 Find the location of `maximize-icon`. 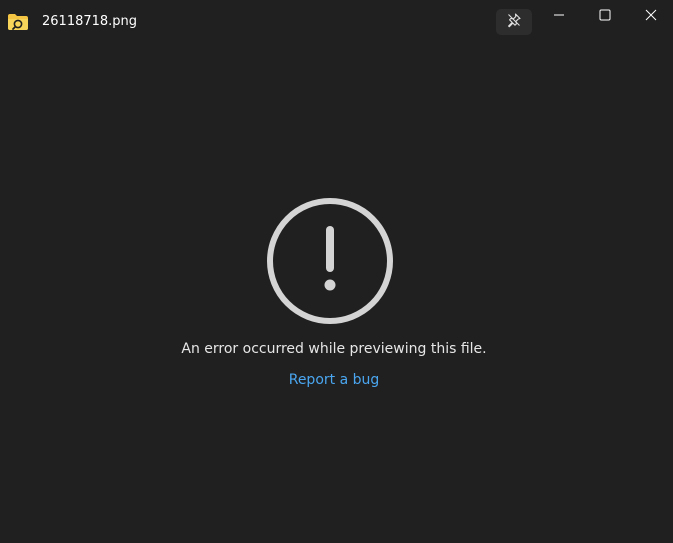

maximize-icon is located at coordinates (605, 15).